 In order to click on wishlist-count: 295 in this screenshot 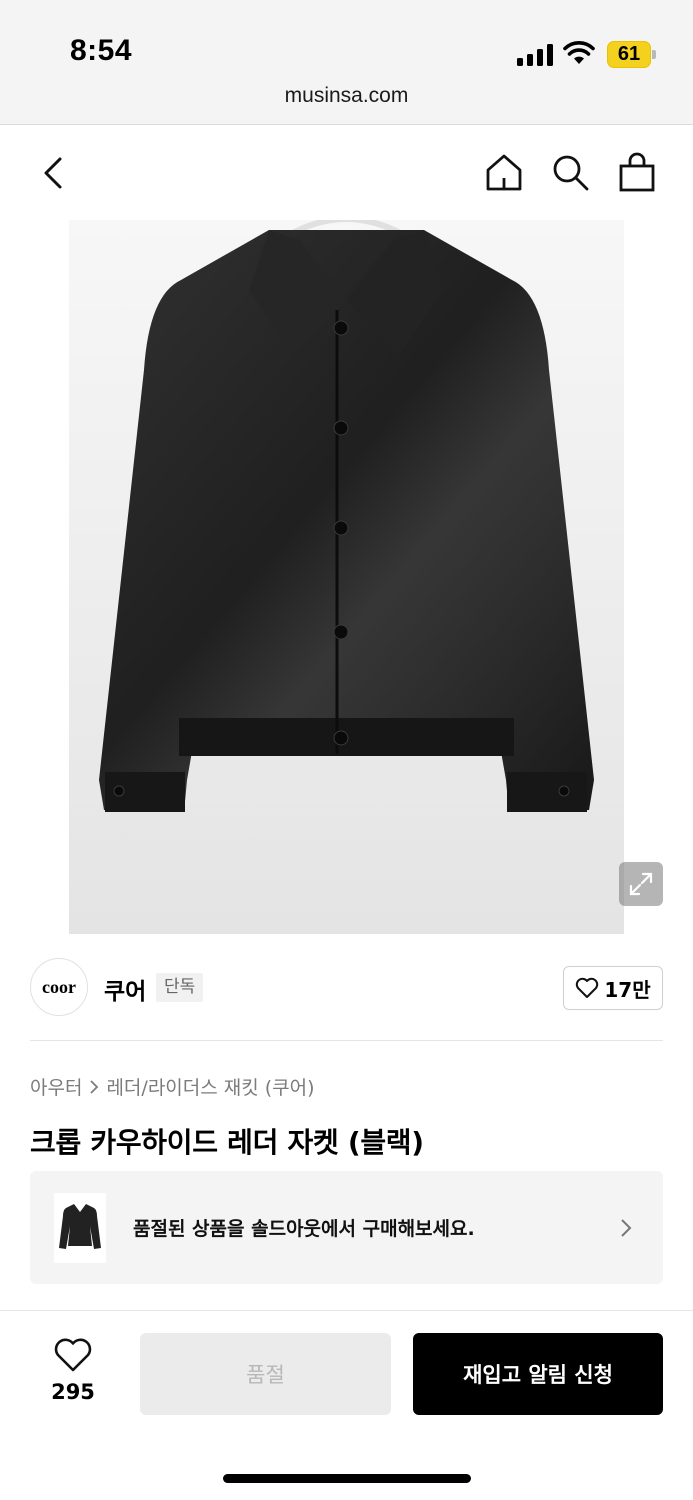, I will do `click(73, 1392)`.